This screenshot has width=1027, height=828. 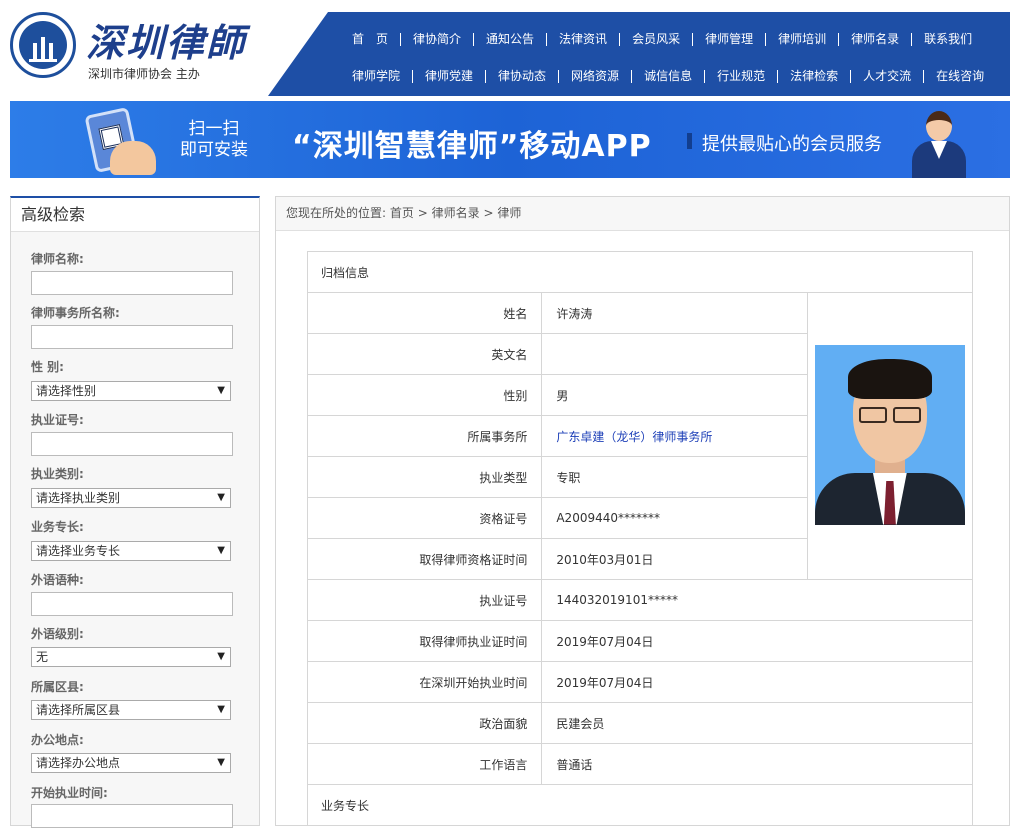 I want to click on nav-item-home: 首 页, so click(x=370, y=39).